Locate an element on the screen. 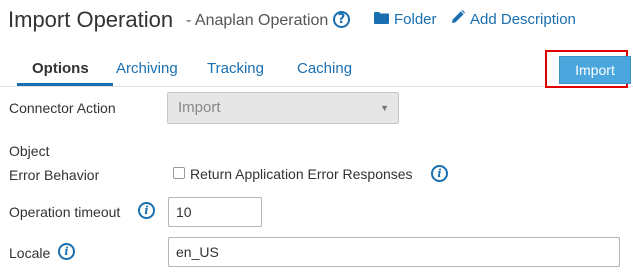 Image resolution: width=633 pixels, height=272 pixels. tab-caching: Caching is located at coordinates (324, 69).